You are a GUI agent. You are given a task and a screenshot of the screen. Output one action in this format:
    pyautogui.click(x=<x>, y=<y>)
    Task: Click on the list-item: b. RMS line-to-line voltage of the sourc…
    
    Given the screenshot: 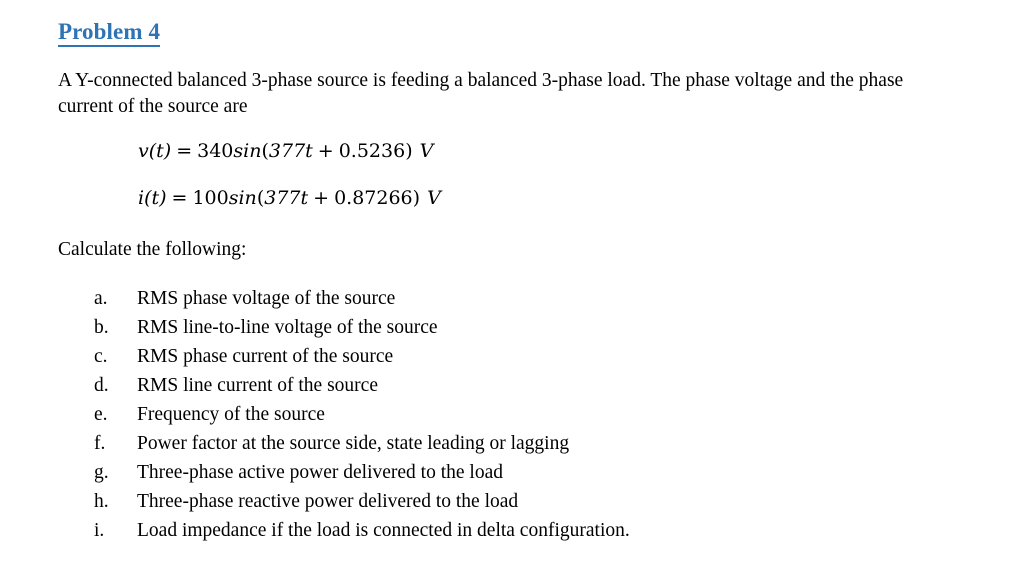 What is the action you would take?
    pyautogui.click(x=529, y=327)
    